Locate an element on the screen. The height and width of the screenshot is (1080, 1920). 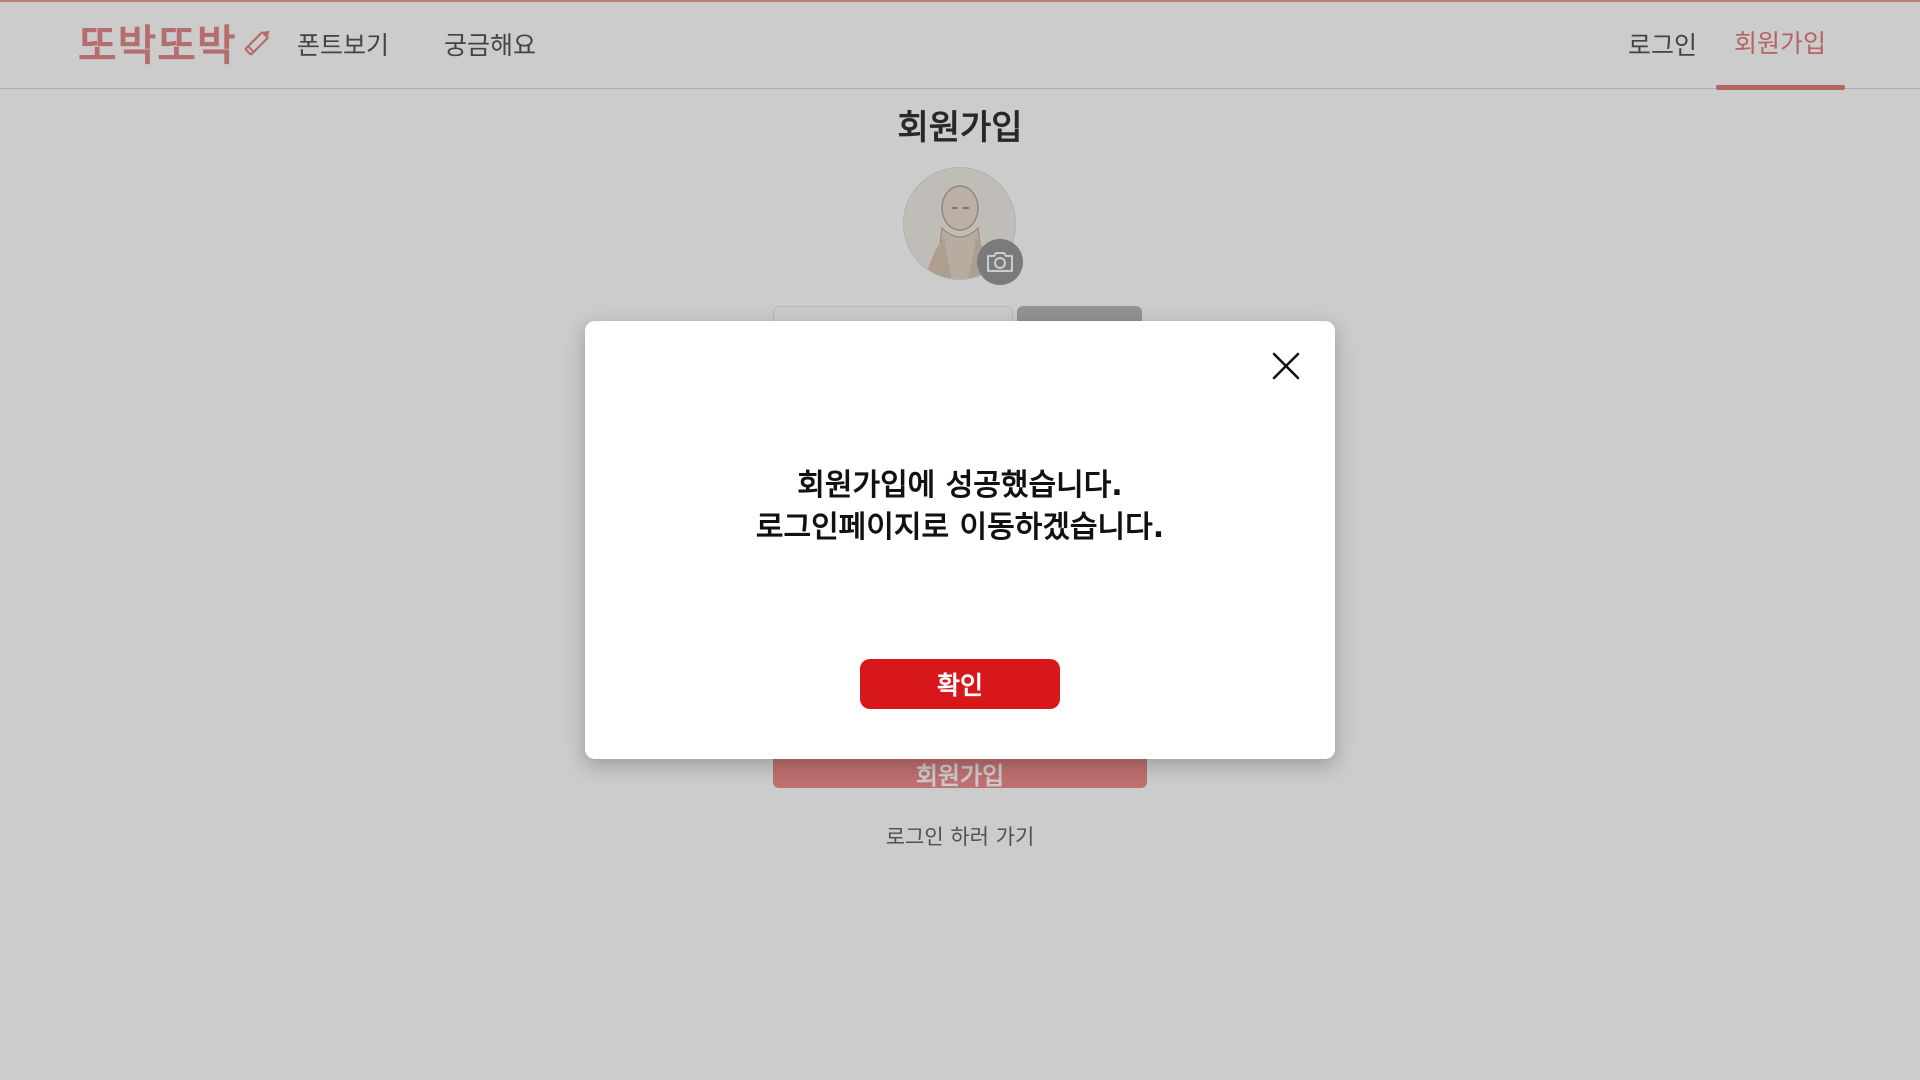
confirm-button: 확인 is located at coordinates (960, 684).